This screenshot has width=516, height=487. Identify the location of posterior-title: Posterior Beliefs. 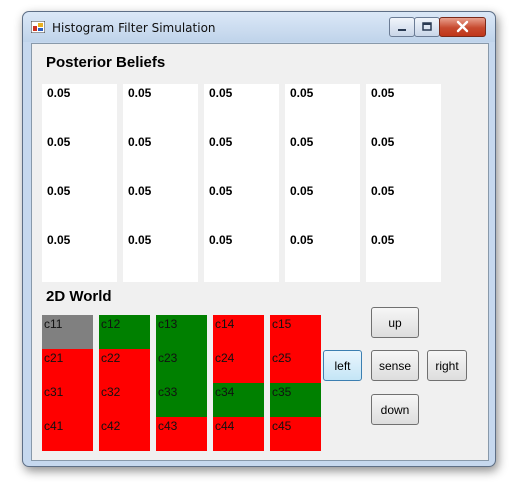
(106, 62).